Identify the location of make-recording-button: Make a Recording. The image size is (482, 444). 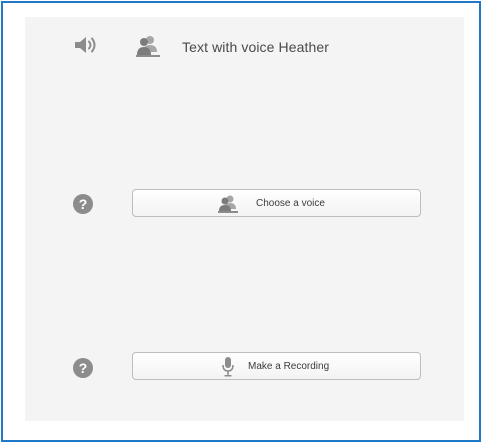
(276, 366).